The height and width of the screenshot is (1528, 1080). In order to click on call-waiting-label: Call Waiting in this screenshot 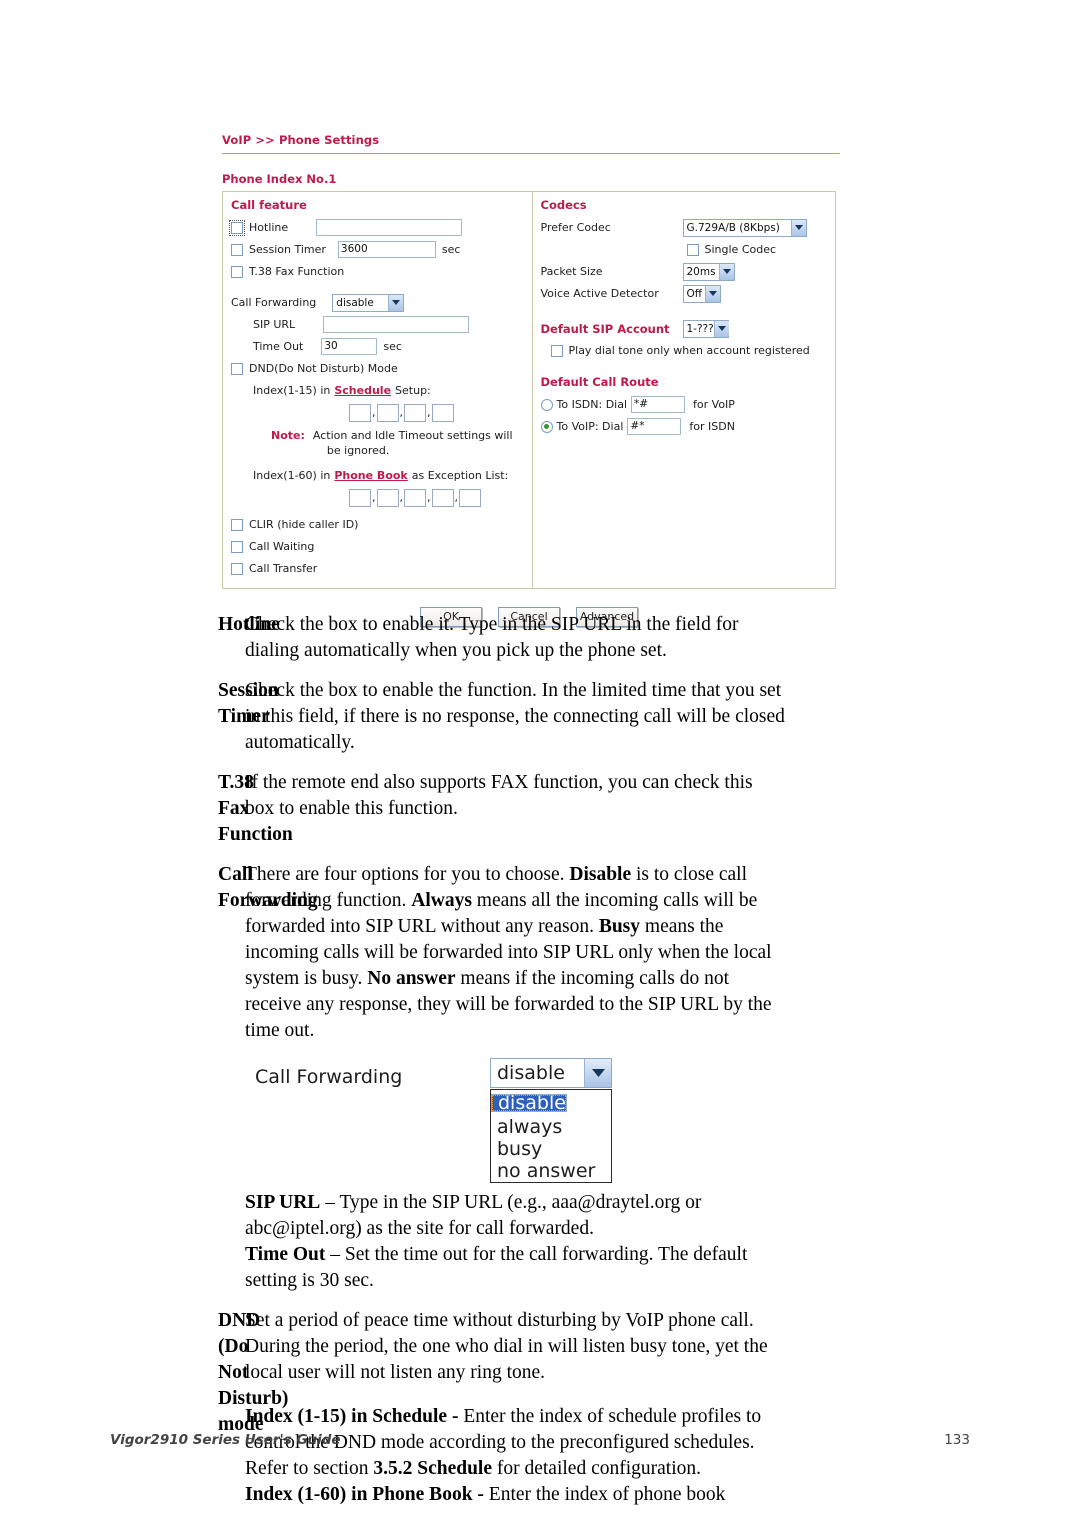, I will do `click(282, 546)`.